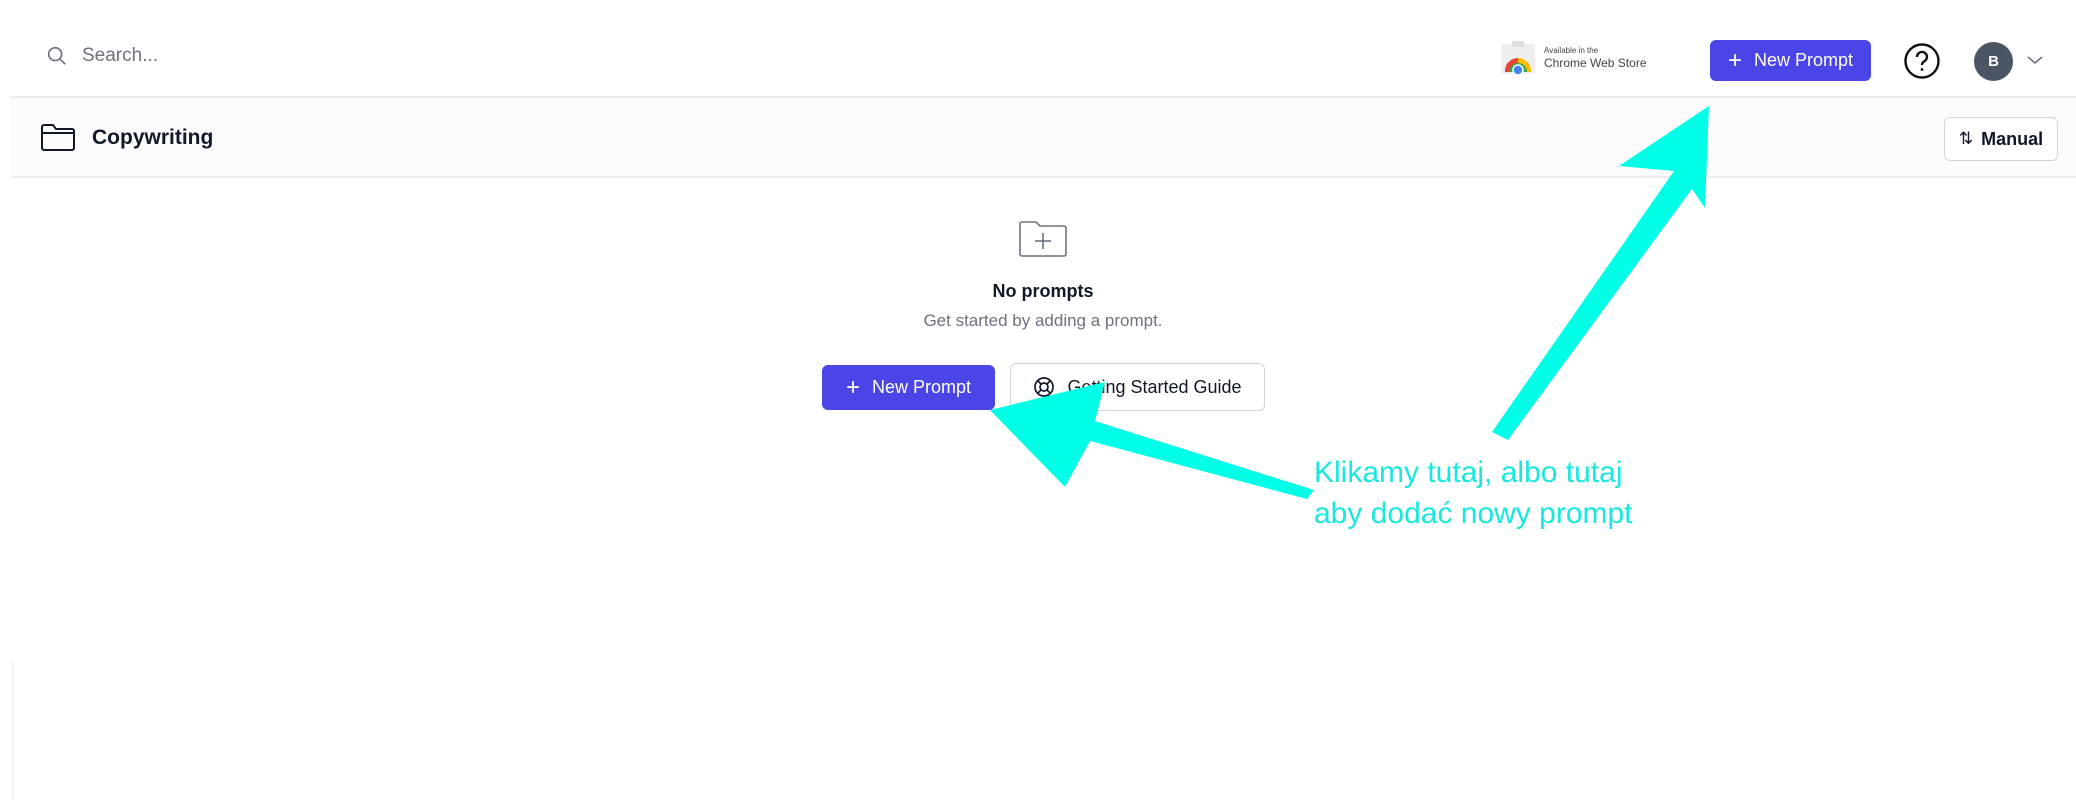 This screenshot has height=806, width=2076. I want to click on annotation-line-2: aby dodać nowy prompt, so click(1473, 513).